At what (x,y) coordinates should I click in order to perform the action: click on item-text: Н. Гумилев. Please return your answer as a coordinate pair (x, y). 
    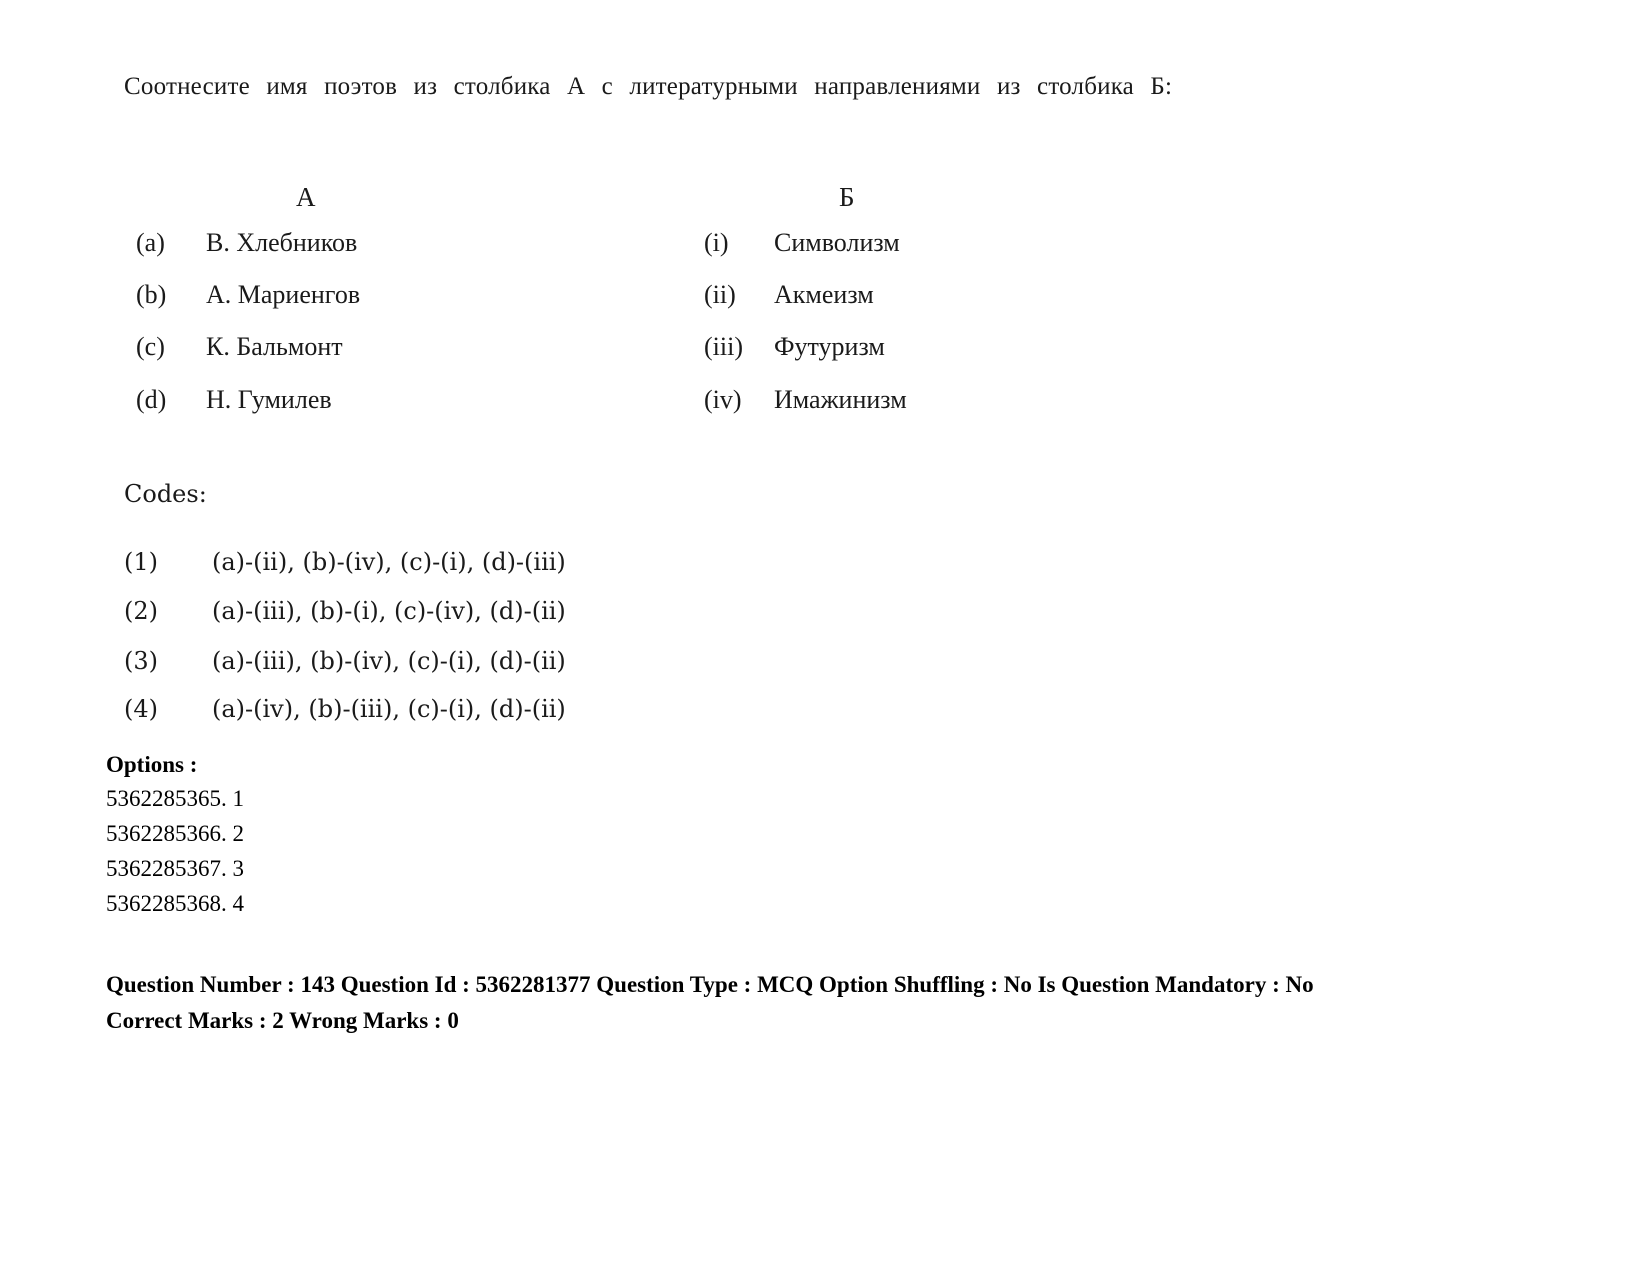
    Looking at the image, I should click on (269, 399).